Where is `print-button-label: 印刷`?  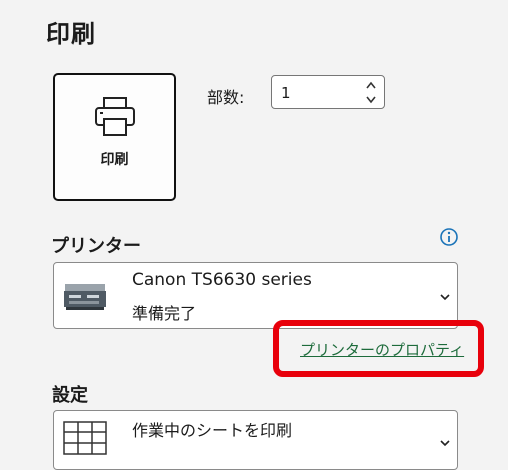
print-button-label: 印刷 is located at coordinates (114, 160).